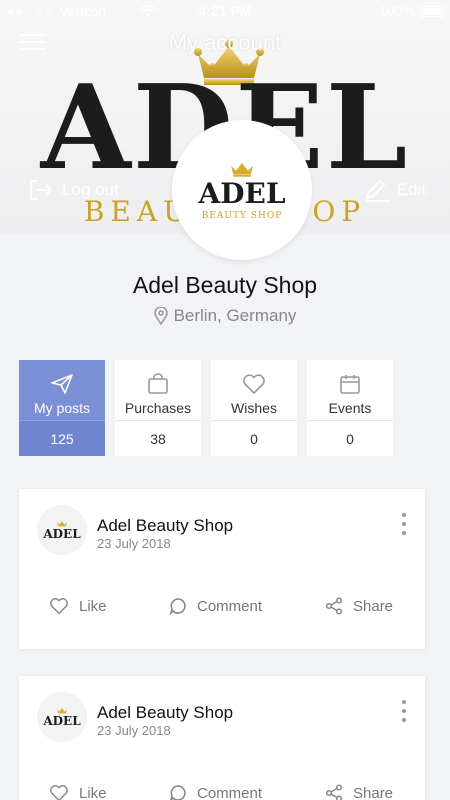 The image size is (450, 800). I want to click on page-title: My account, so click(225, 42).